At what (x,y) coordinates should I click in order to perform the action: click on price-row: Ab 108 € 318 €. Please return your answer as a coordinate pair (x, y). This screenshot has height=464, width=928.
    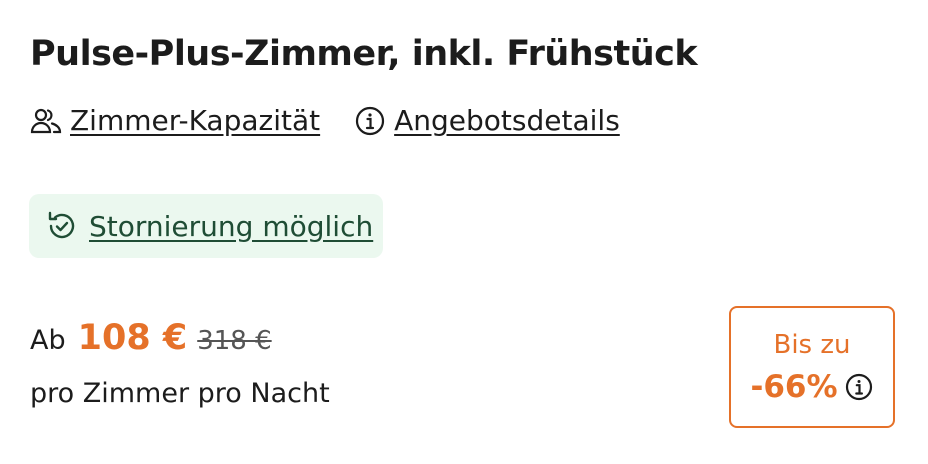
    Looking at the image, I should click on (151, 338).